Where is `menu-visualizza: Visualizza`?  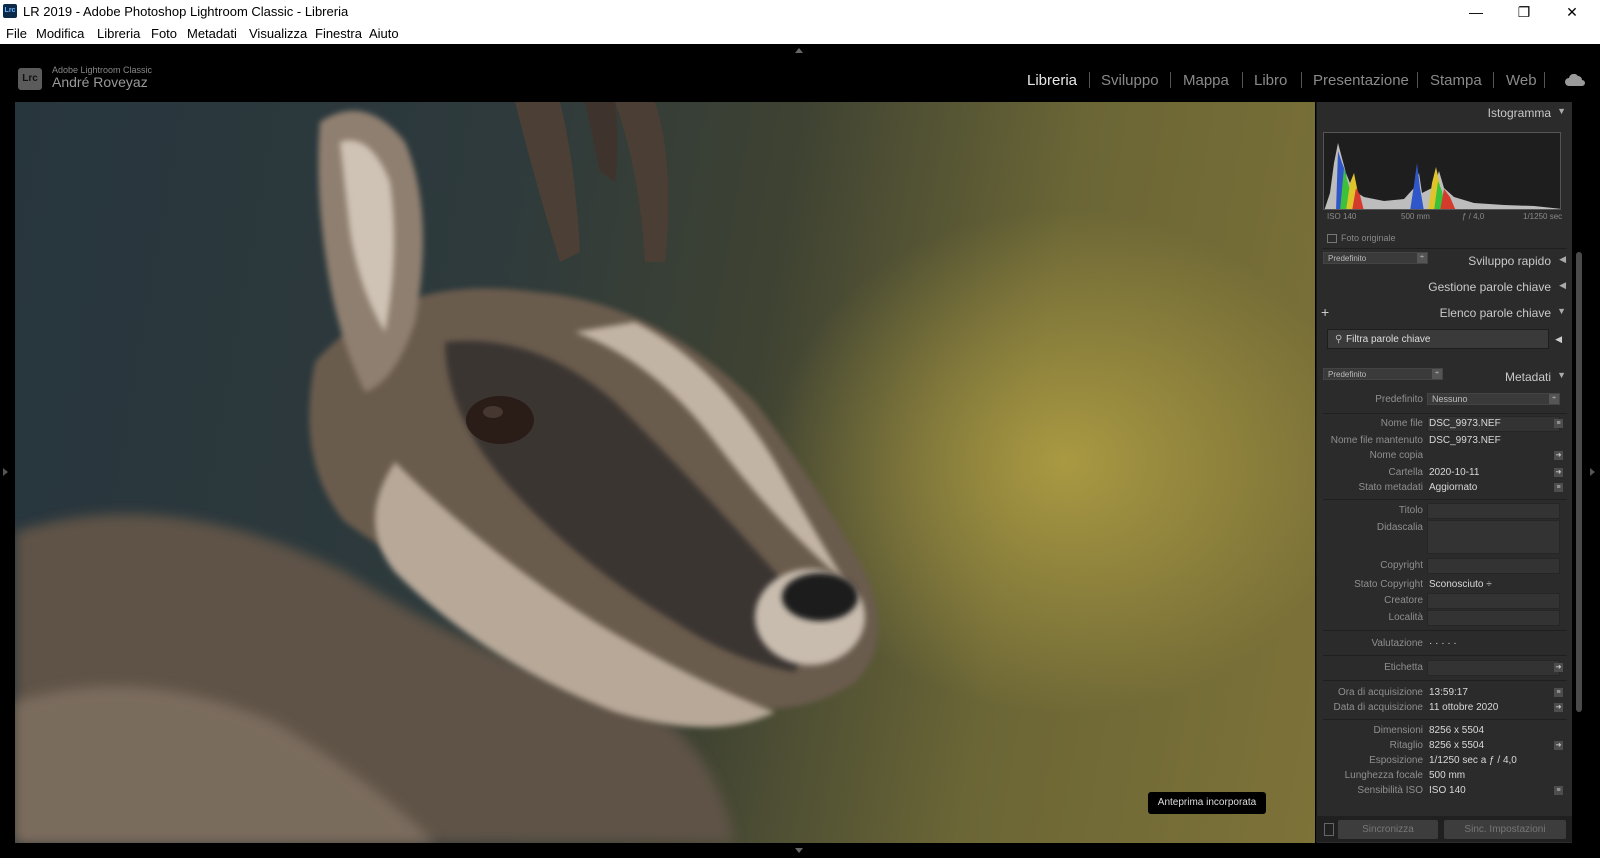
menu-visualizza: Visualizza is located at coordinates (278, 33).